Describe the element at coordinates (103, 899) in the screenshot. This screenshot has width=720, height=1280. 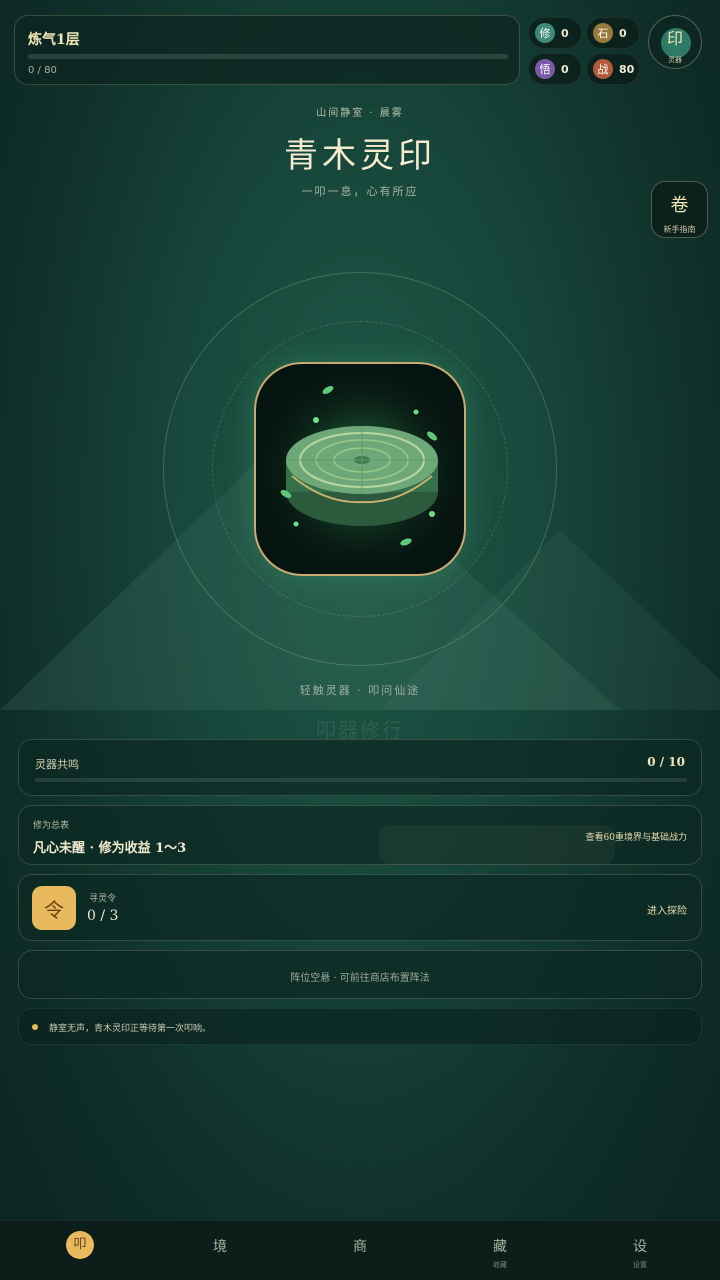
I see `token-label: 寻灵令` at that location.